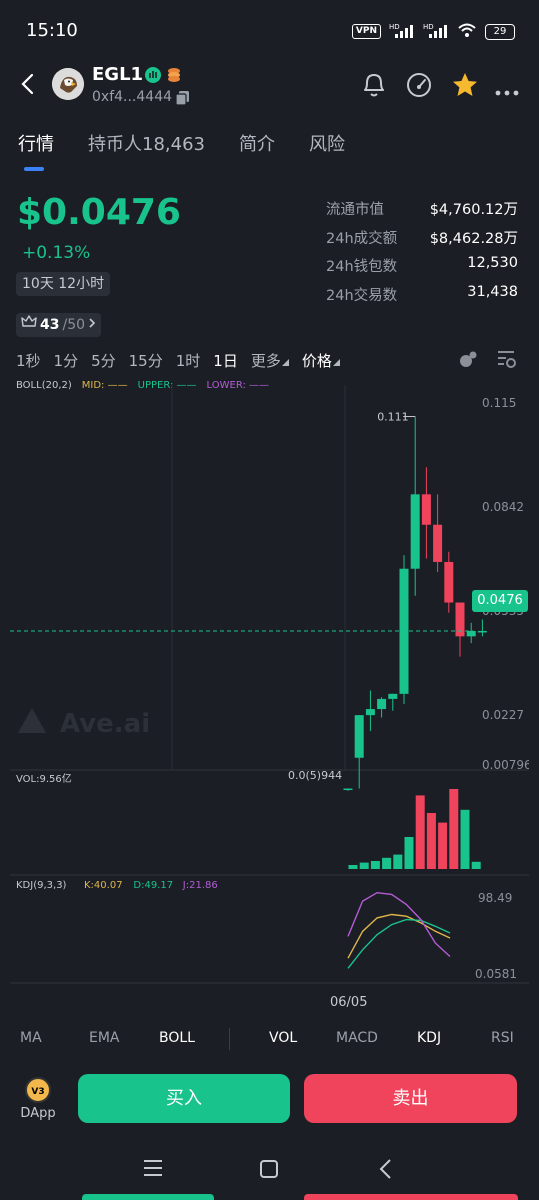 This screenshot has height=1200, width=539. I want to click on dapp-label: DApp, so click(38, 1113).